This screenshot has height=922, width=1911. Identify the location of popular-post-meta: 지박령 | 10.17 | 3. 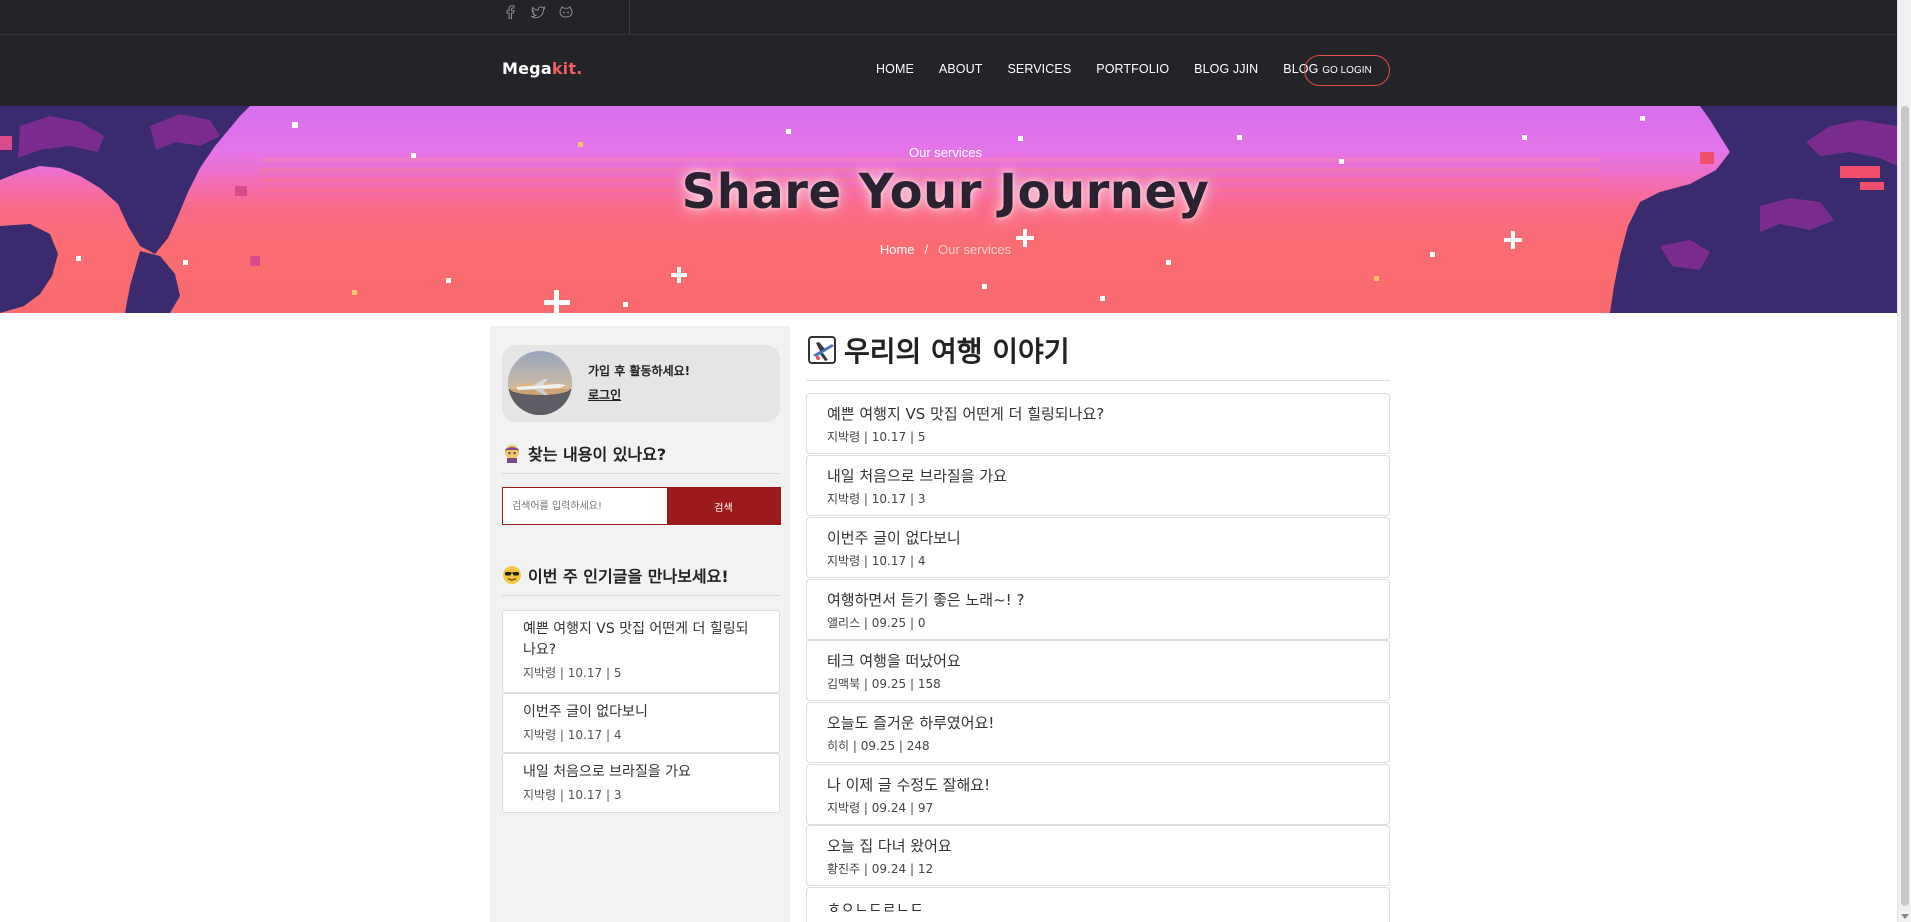
(572, 795).